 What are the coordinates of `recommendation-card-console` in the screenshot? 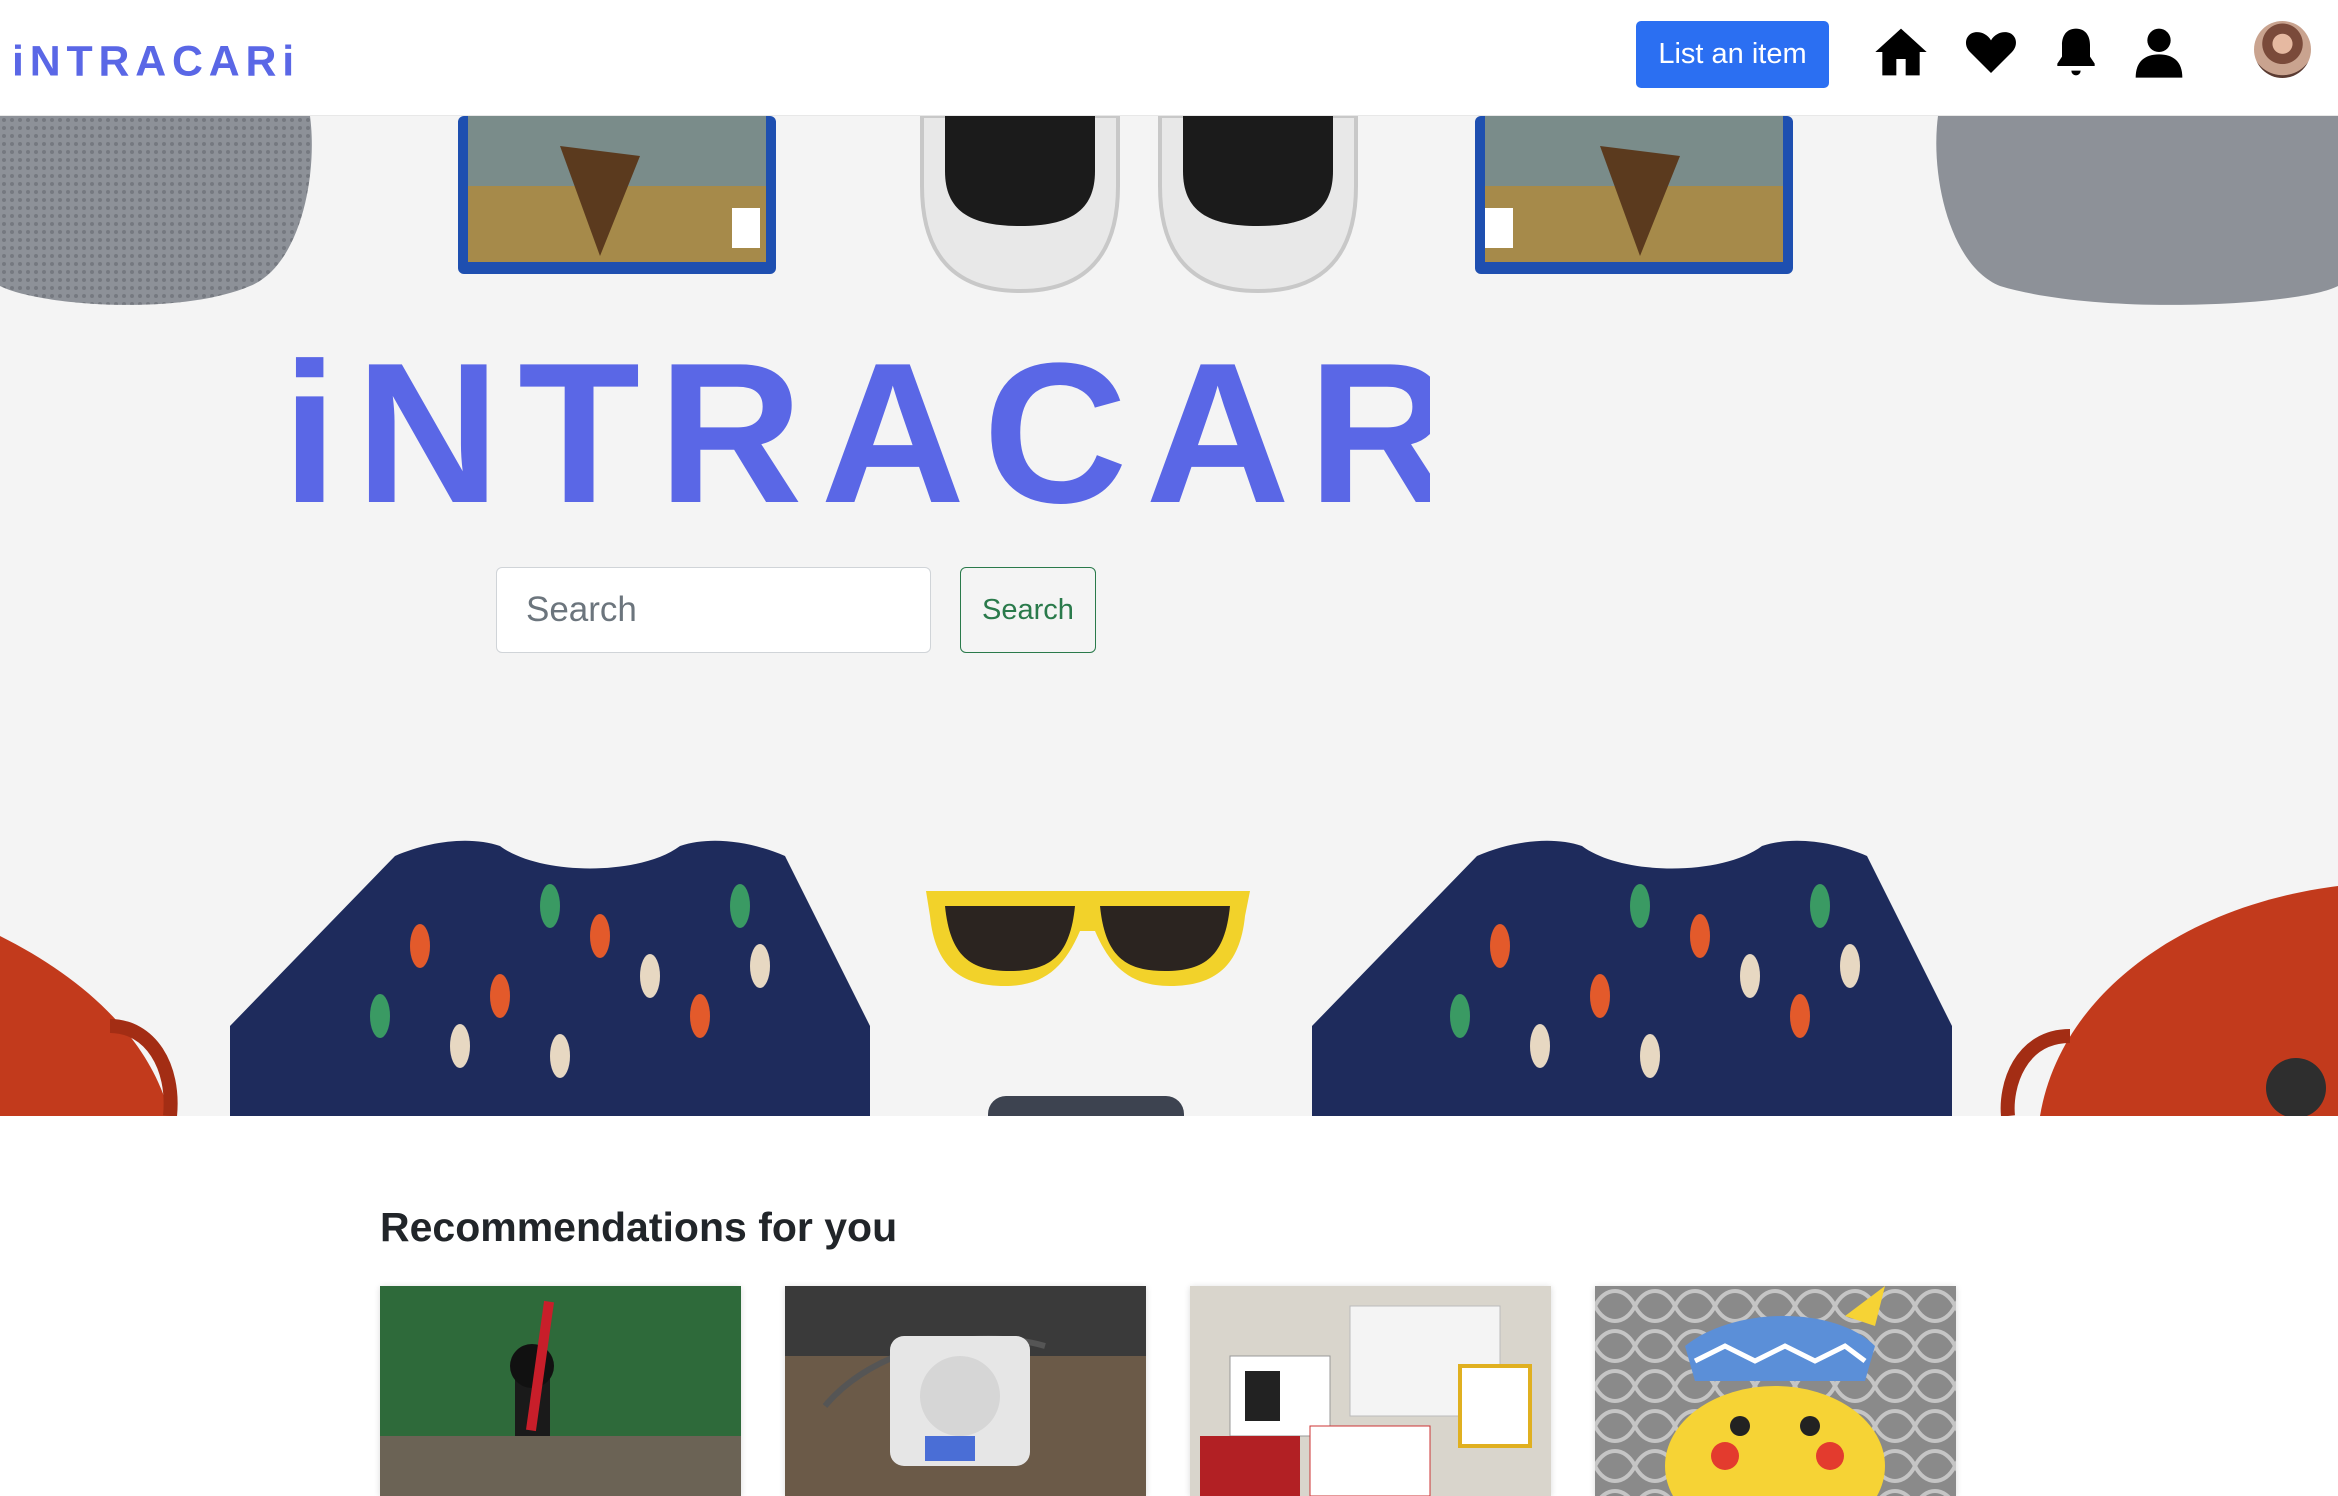 It's located at (965, 1391).